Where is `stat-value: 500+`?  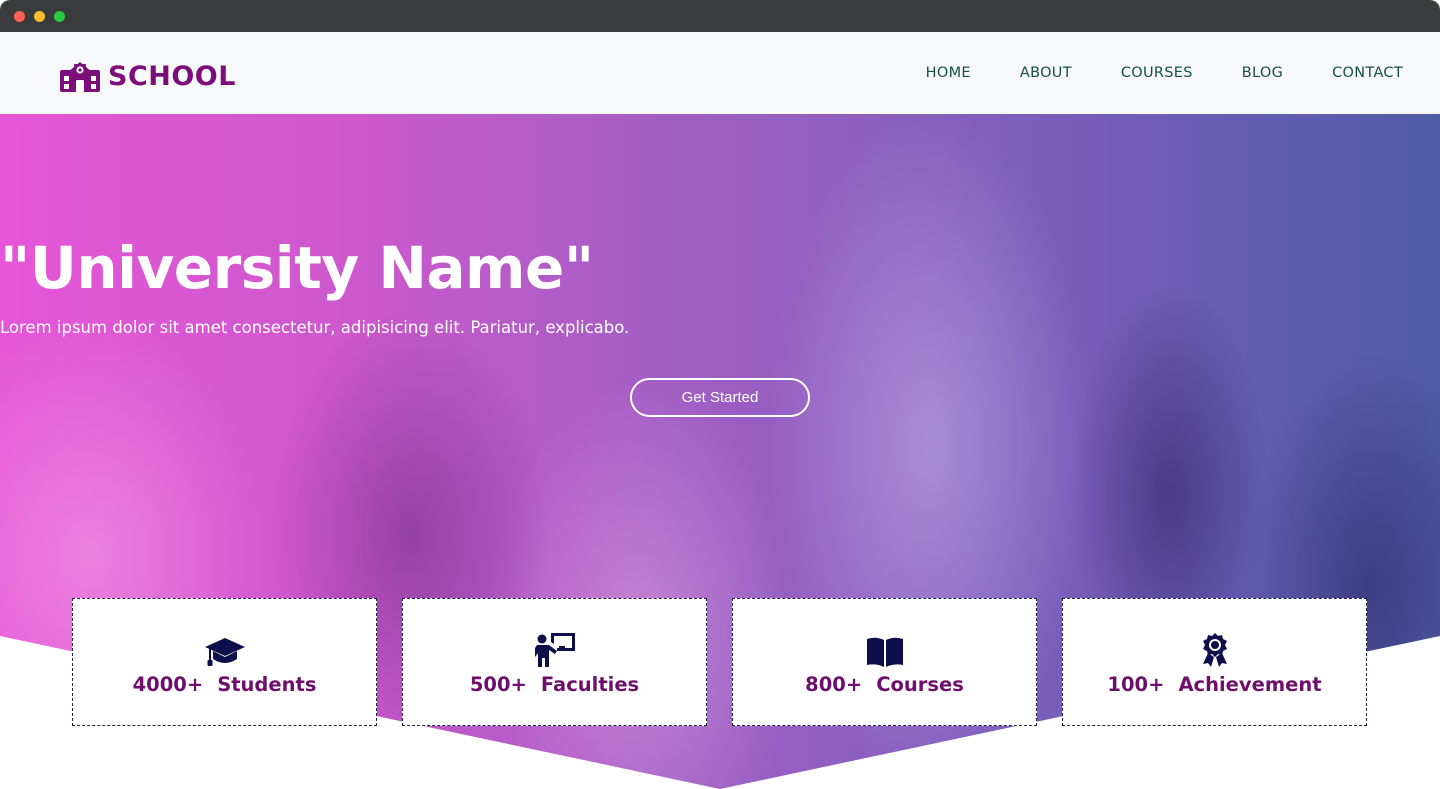 stat-value: 500+ is located at coordinates (498, 684).